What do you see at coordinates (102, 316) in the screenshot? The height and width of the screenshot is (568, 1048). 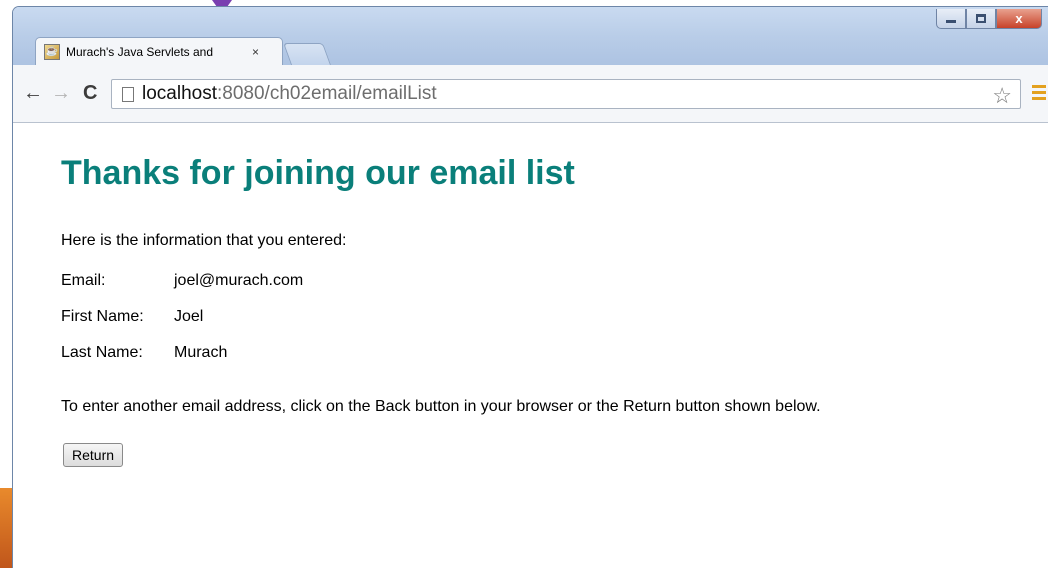 I see `info-label: First Name:` at bounding box center [102, 316].